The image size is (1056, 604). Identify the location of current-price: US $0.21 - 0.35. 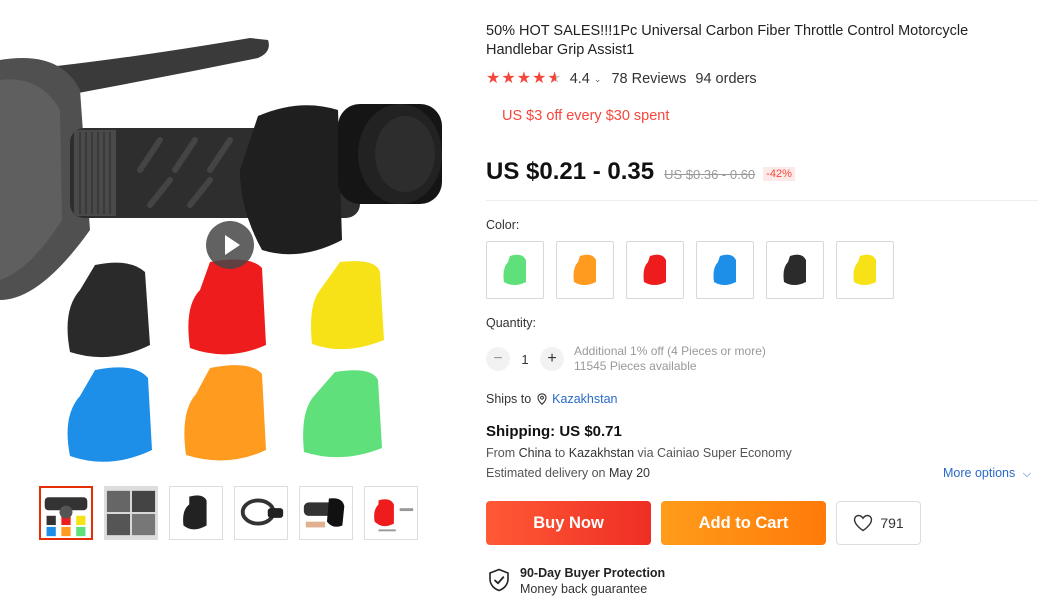
(570, 171).